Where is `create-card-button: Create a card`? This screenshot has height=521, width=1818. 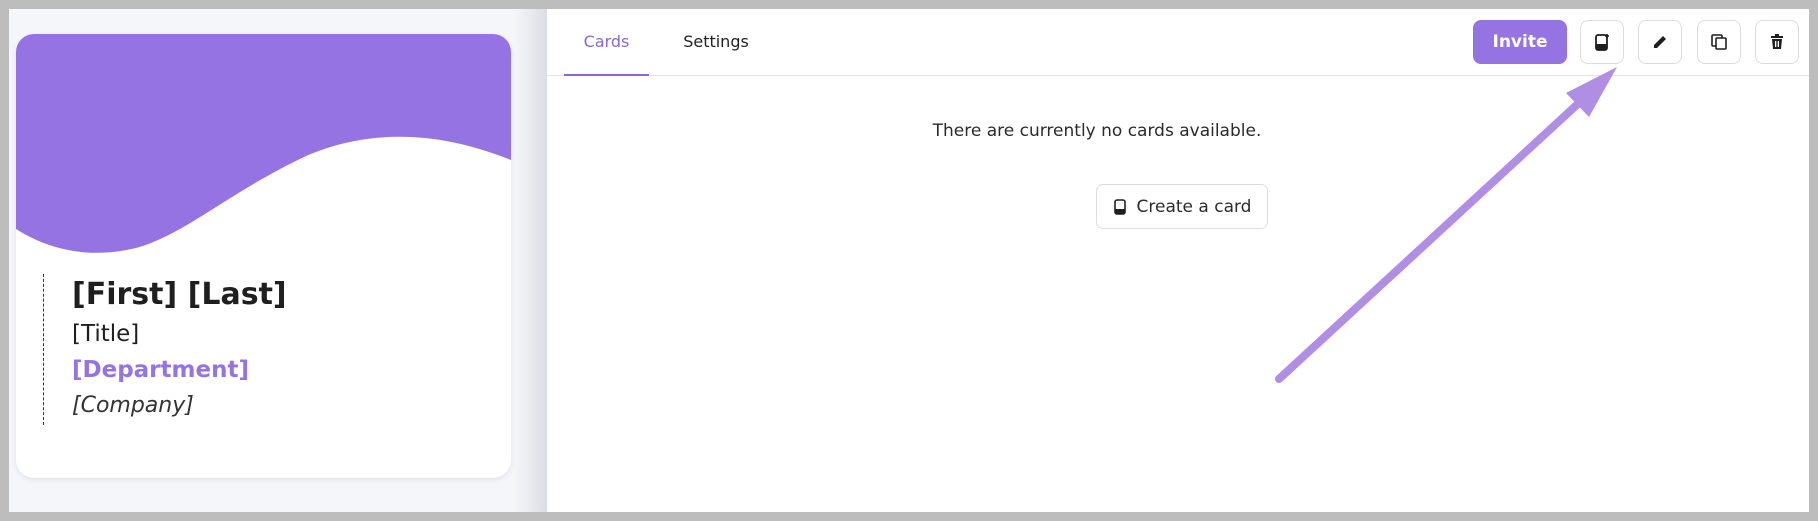 create-card-button: Create a card is located at coordinates (1182, 206).